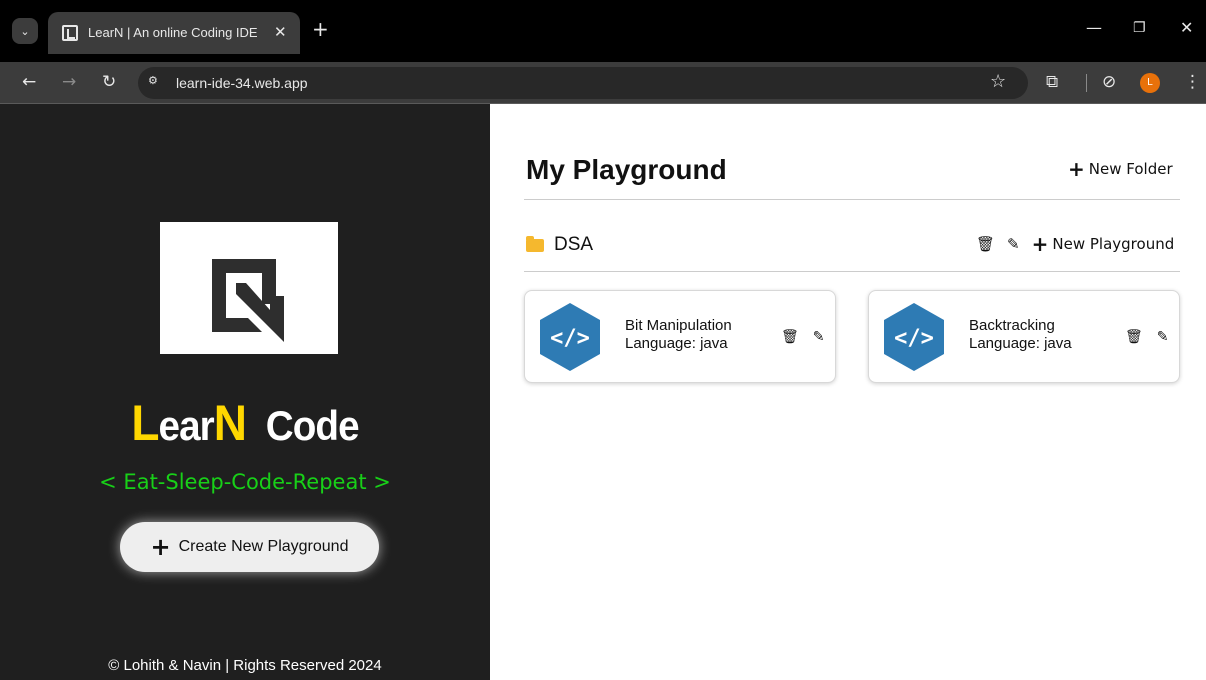 The image size is (1206, 680). Describe the element at coordinates (1109, 82) in the screenshot. I see `extension-icon: ⊘` at that location.